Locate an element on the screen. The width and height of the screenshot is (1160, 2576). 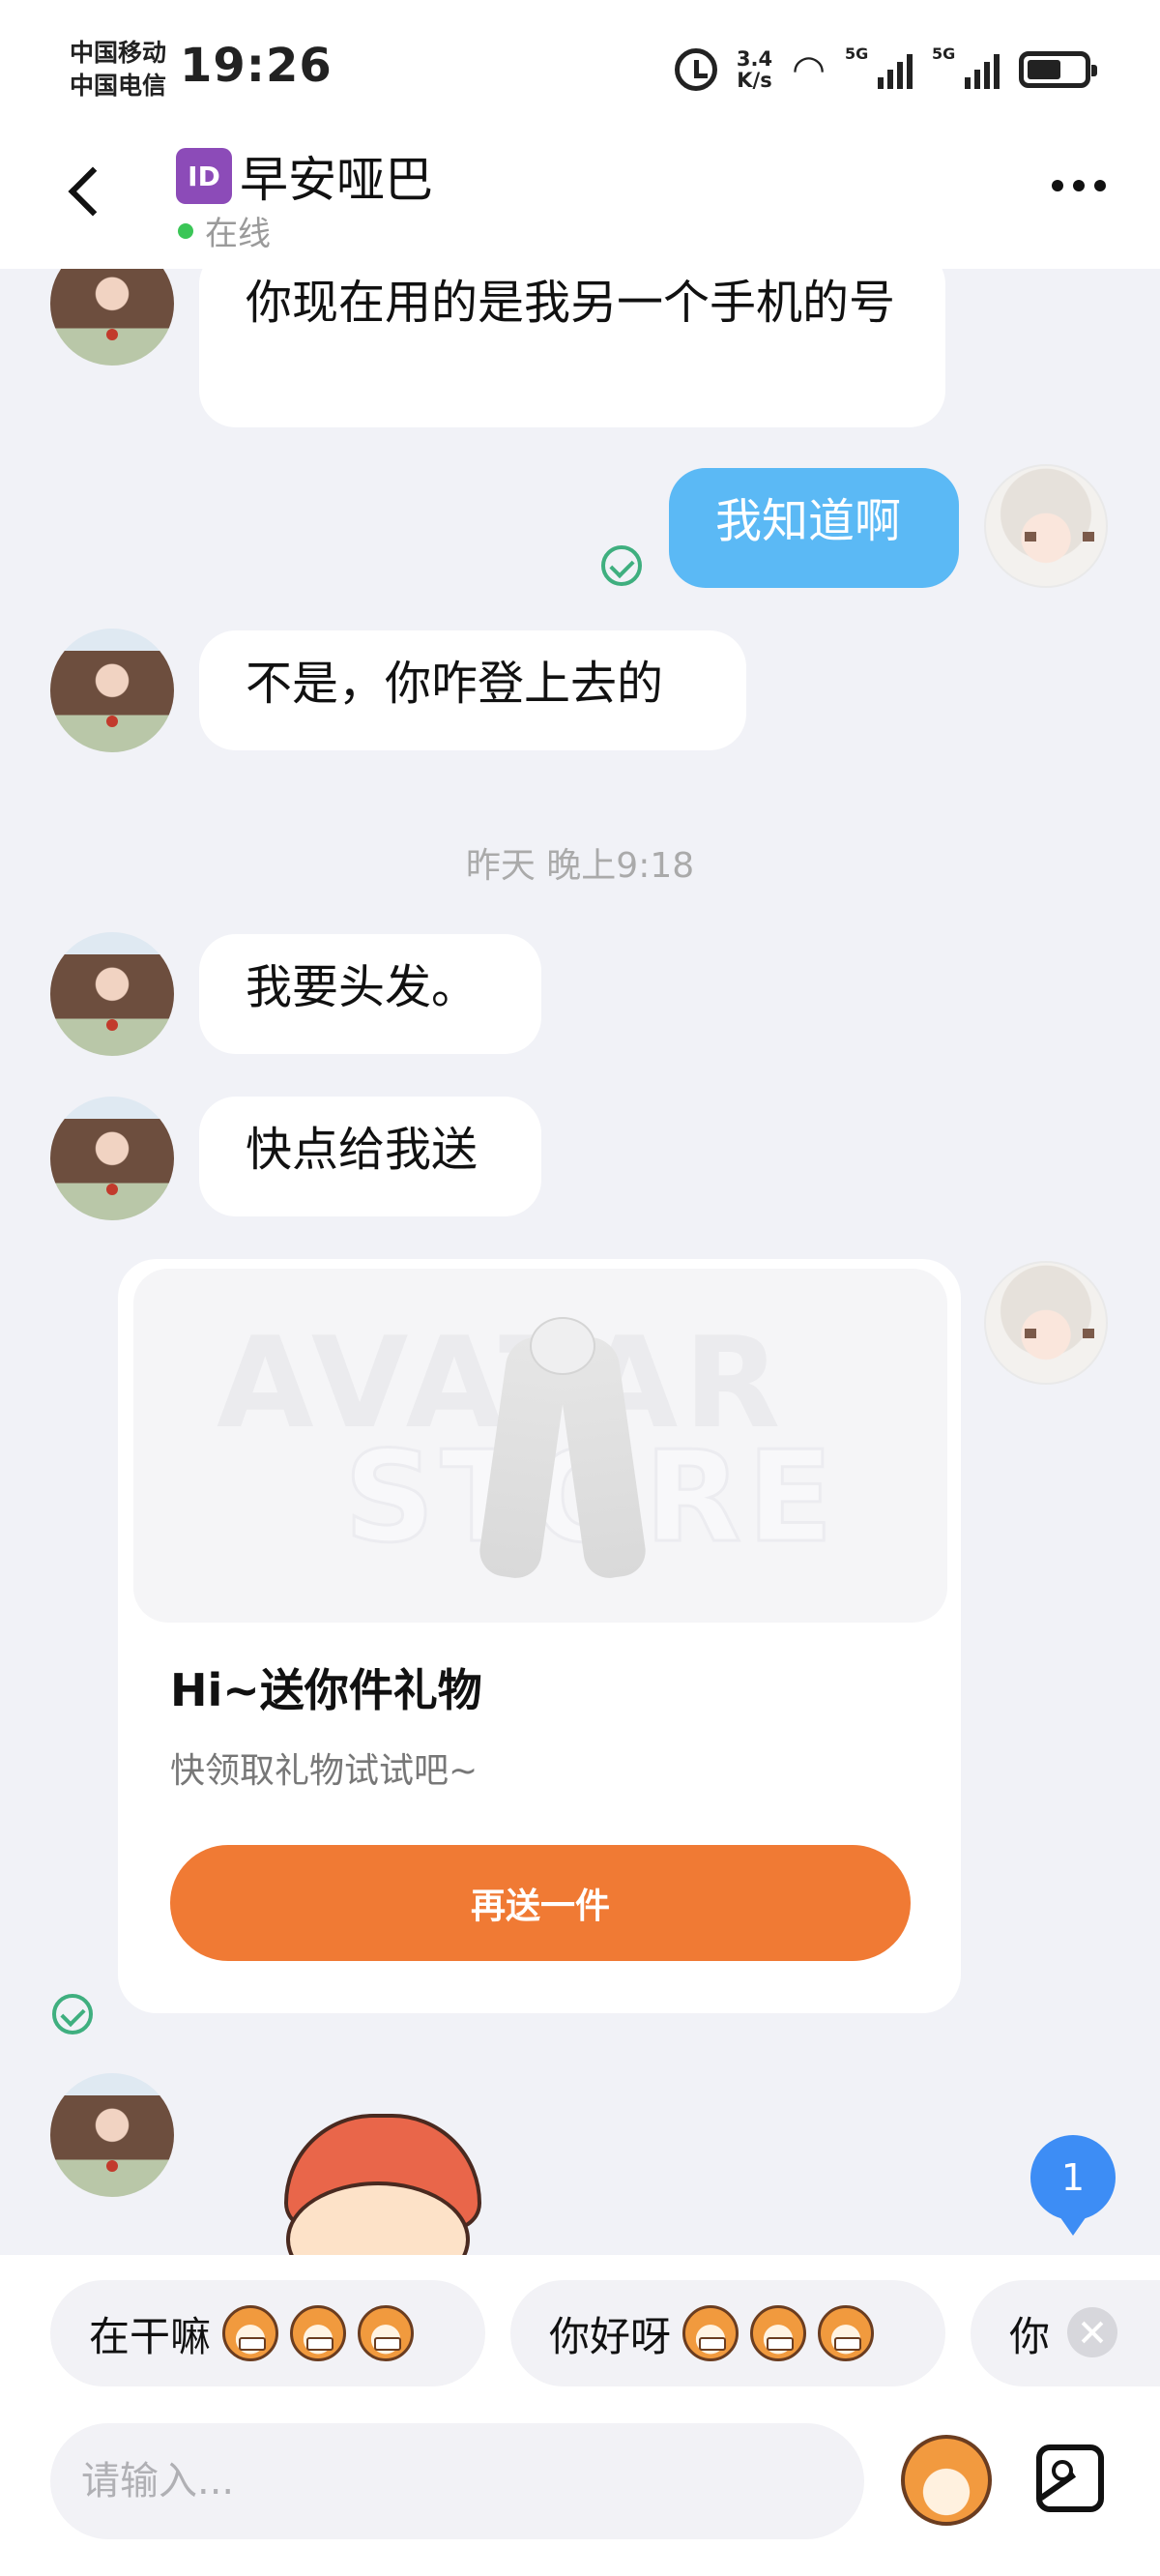
gift-image: AVATAR STORE is located at coordinates (540, 1446).